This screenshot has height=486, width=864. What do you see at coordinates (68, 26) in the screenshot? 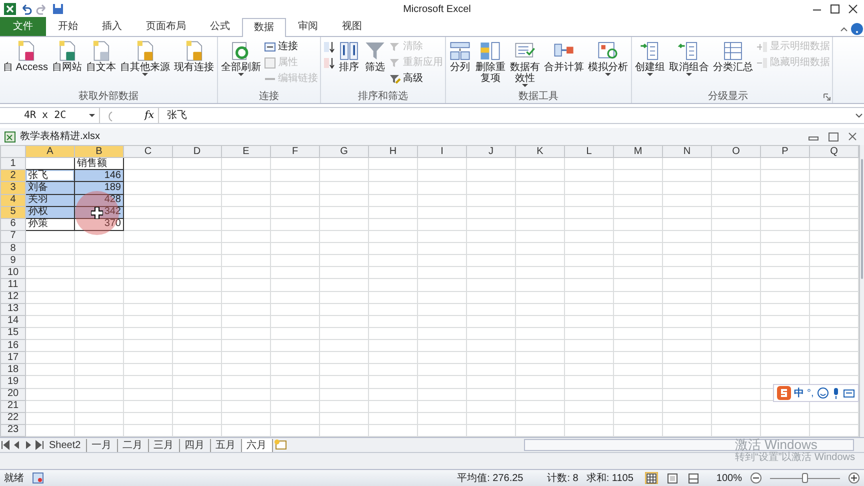
I see `ribbon-tab: 开始` at bounding box center [68, 26].